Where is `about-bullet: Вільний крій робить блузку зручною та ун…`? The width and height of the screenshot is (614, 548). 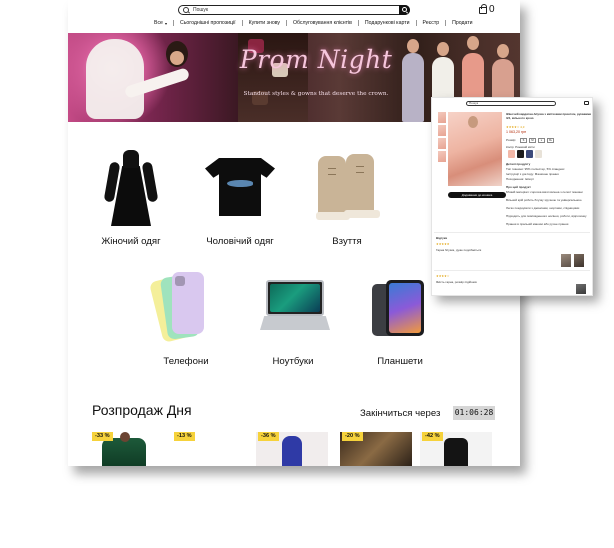 about-bullet: Вільний крій робить блузку зручною та ун… is located at coordinates (544, 200).